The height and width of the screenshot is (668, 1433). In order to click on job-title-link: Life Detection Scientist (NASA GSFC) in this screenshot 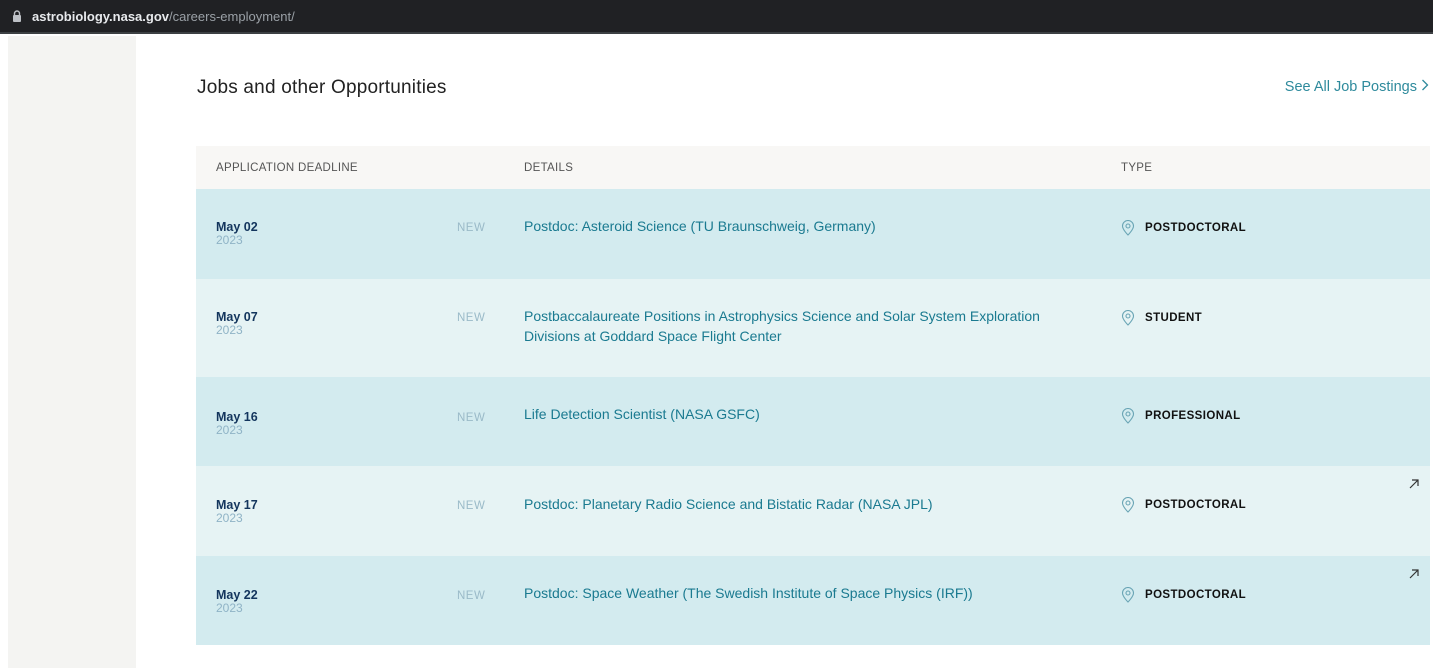, I will do `click(794, 414)`.